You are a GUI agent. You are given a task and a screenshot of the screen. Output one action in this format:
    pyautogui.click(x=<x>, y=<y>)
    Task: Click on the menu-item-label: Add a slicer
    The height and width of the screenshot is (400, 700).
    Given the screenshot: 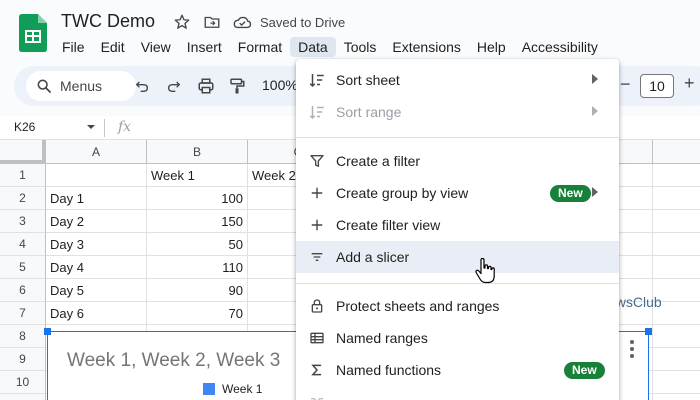 What is the action you would take?
    pyautogui.click(x=373, y=257)
    